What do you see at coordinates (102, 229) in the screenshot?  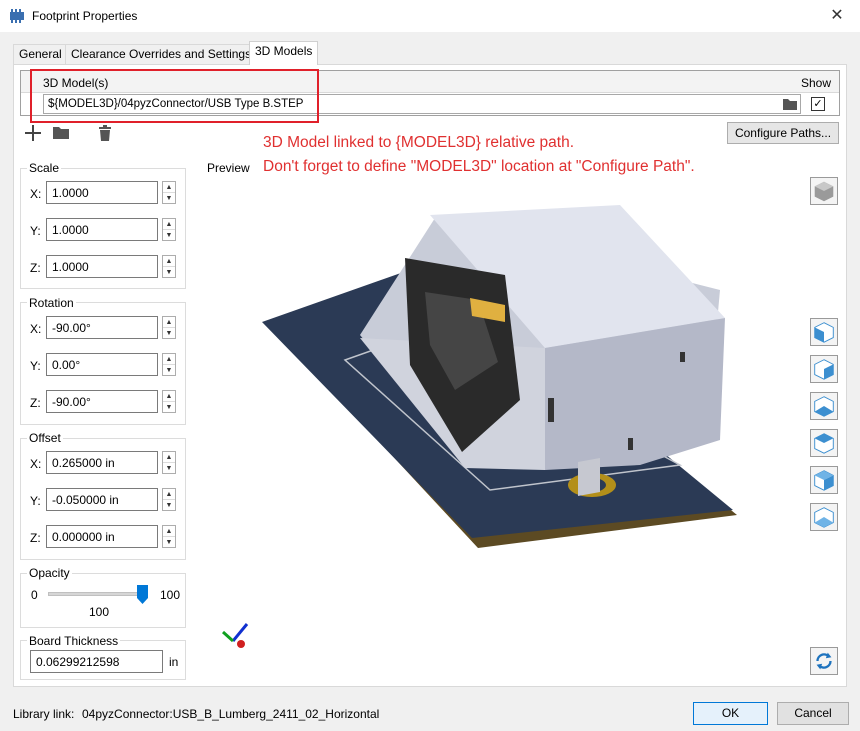 I see `scale-y-input: 1.0000` at bounding box center [102, 229].